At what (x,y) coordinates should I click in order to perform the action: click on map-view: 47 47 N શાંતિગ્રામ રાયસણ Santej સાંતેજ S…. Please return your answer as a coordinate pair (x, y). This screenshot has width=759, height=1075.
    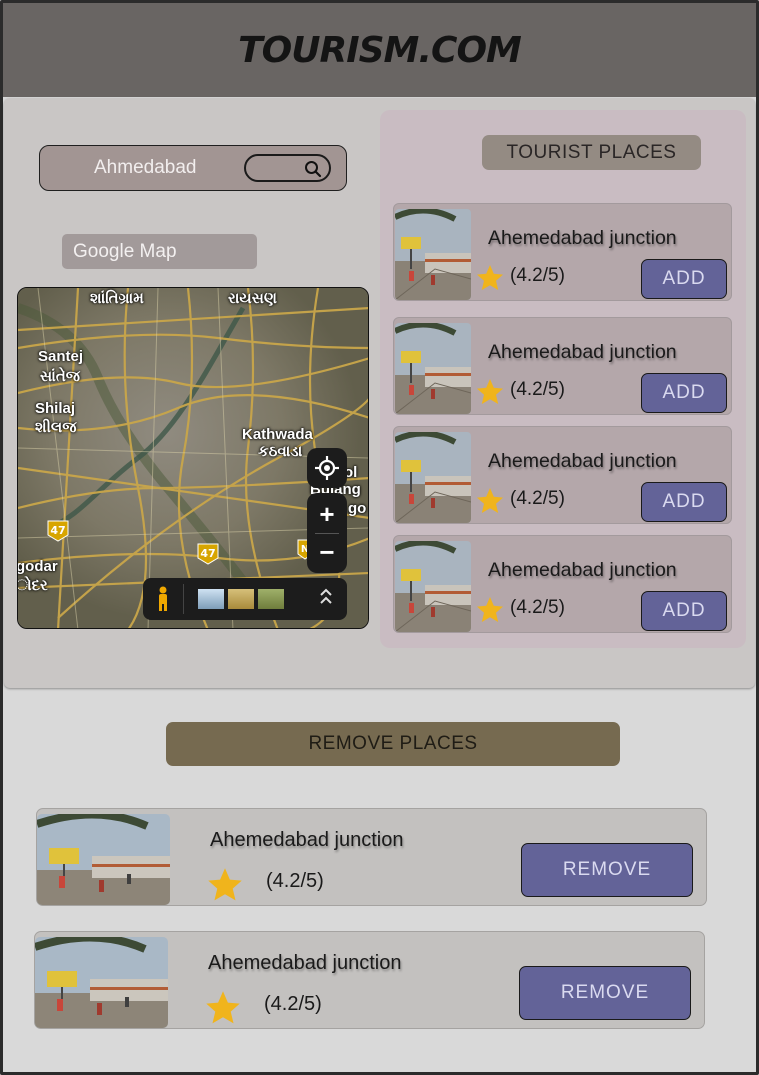
    Looking at the image, I should click on (193, 458).